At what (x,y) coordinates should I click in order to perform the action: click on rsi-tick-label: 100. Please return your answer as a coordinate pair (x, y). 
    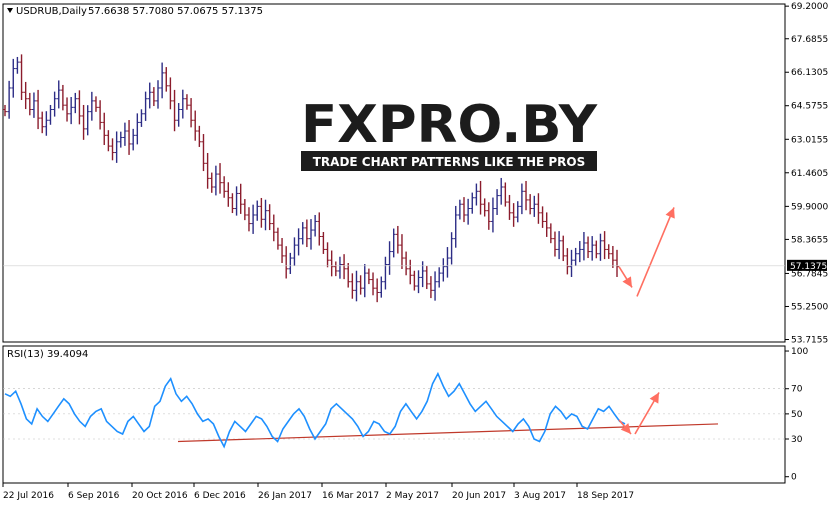
    Looking at the image, I should click on (799, 352).